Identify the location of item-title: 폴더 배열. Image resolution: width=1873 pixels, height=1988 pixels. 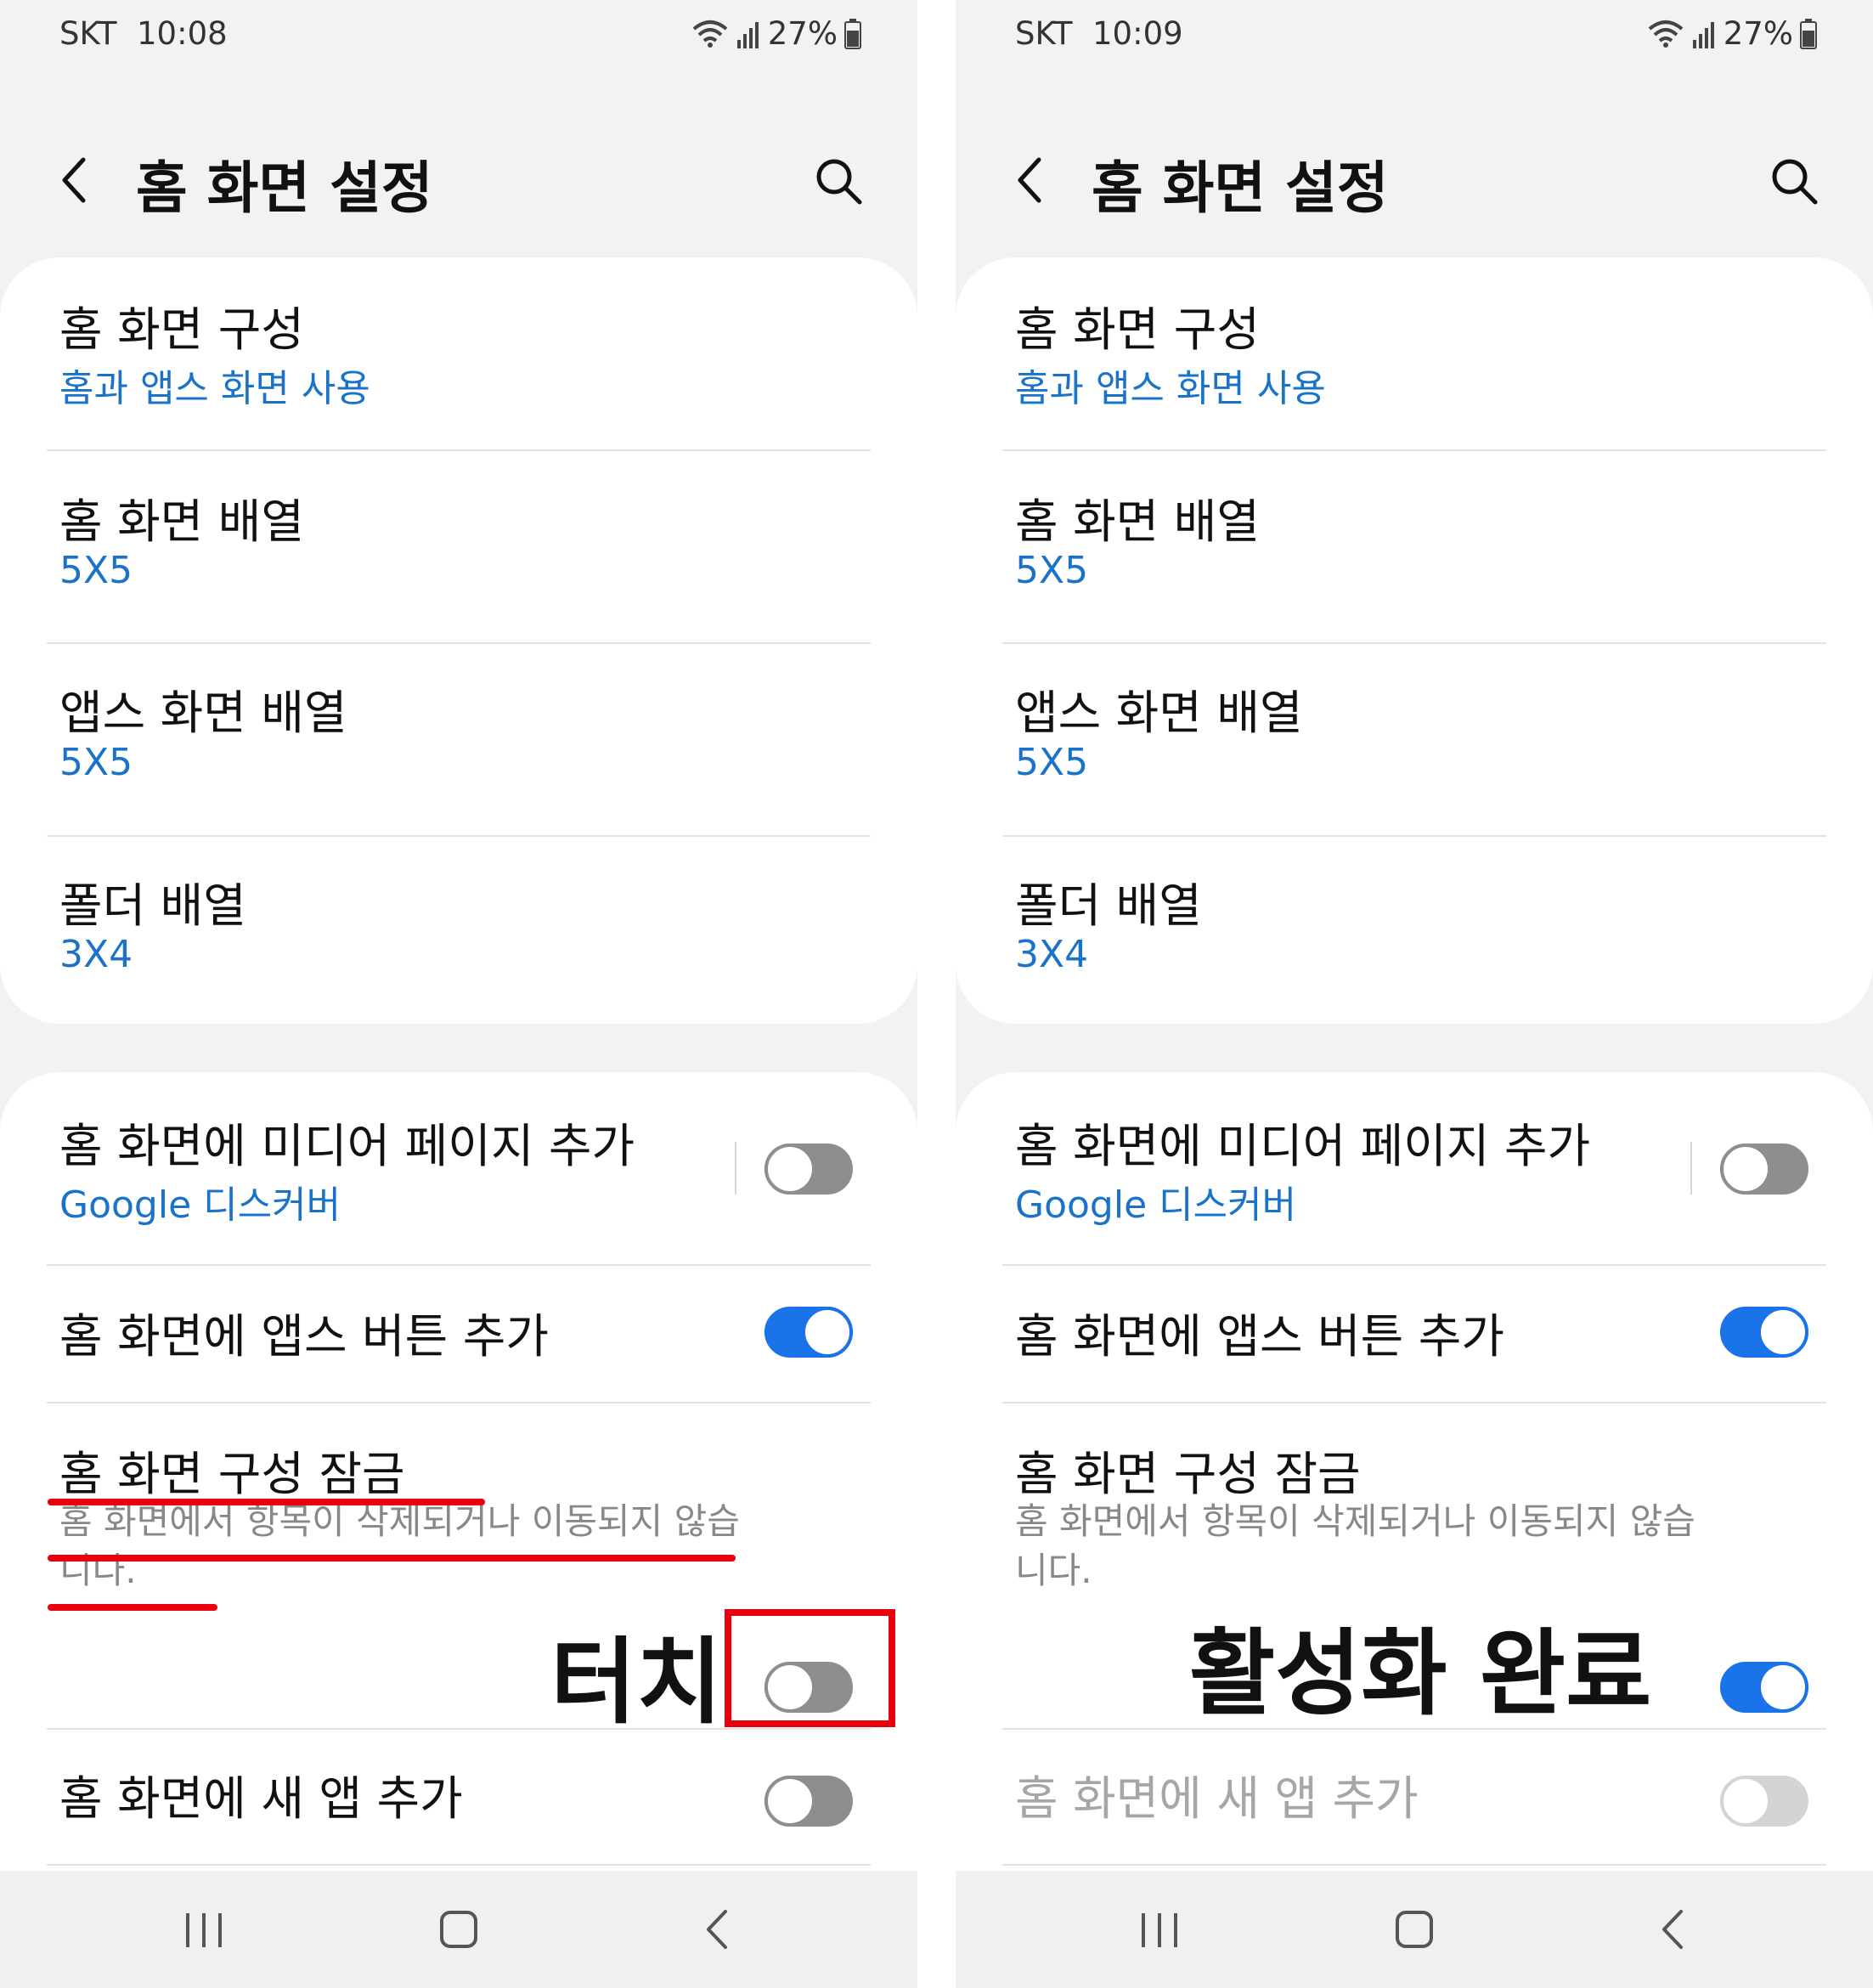
(152, 905).